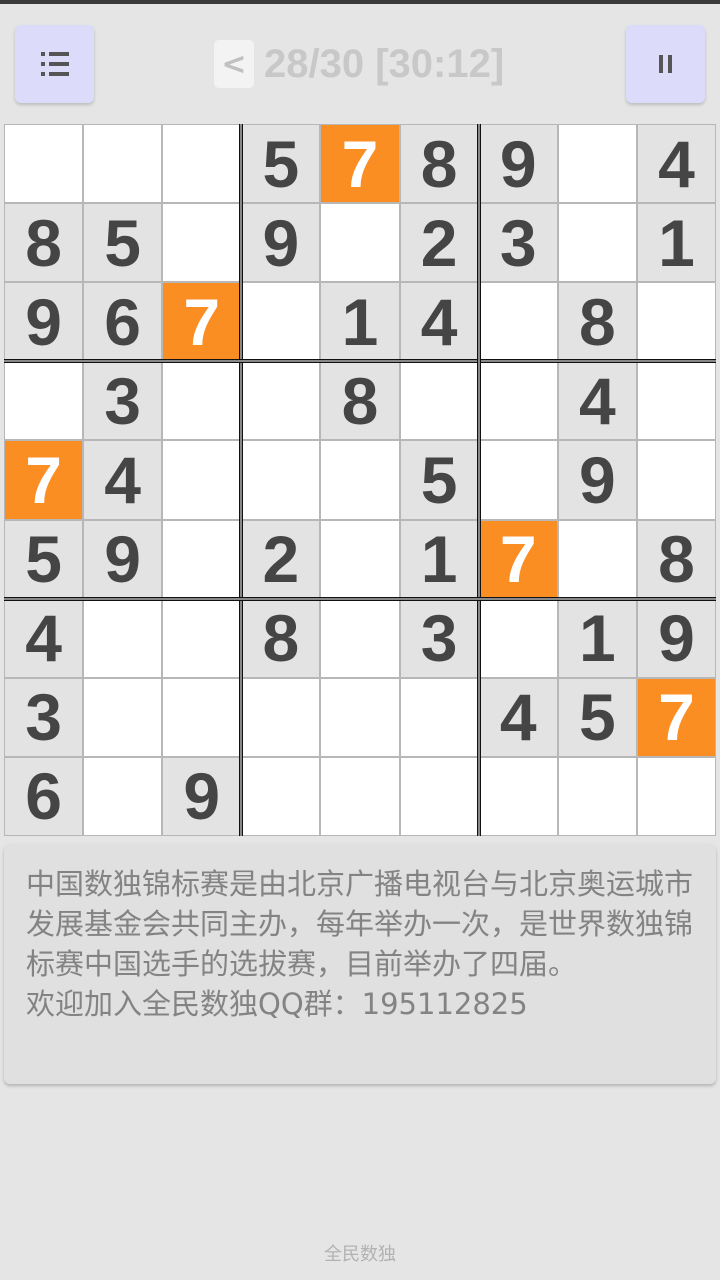  I want to click on sudoku-cell-r4c9, so click(676, 401).